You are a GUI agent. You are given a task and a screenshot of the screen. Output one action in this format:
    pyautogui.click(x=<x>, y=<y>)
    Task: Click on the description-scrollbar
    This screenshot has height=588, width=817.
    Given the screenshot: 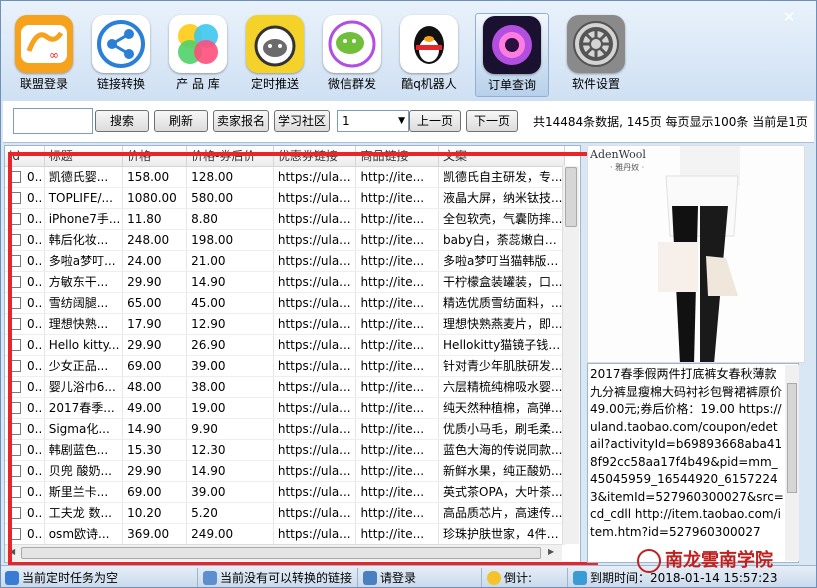 What is the action you would take?
    pyautogui.click(x=792, y=463)
    